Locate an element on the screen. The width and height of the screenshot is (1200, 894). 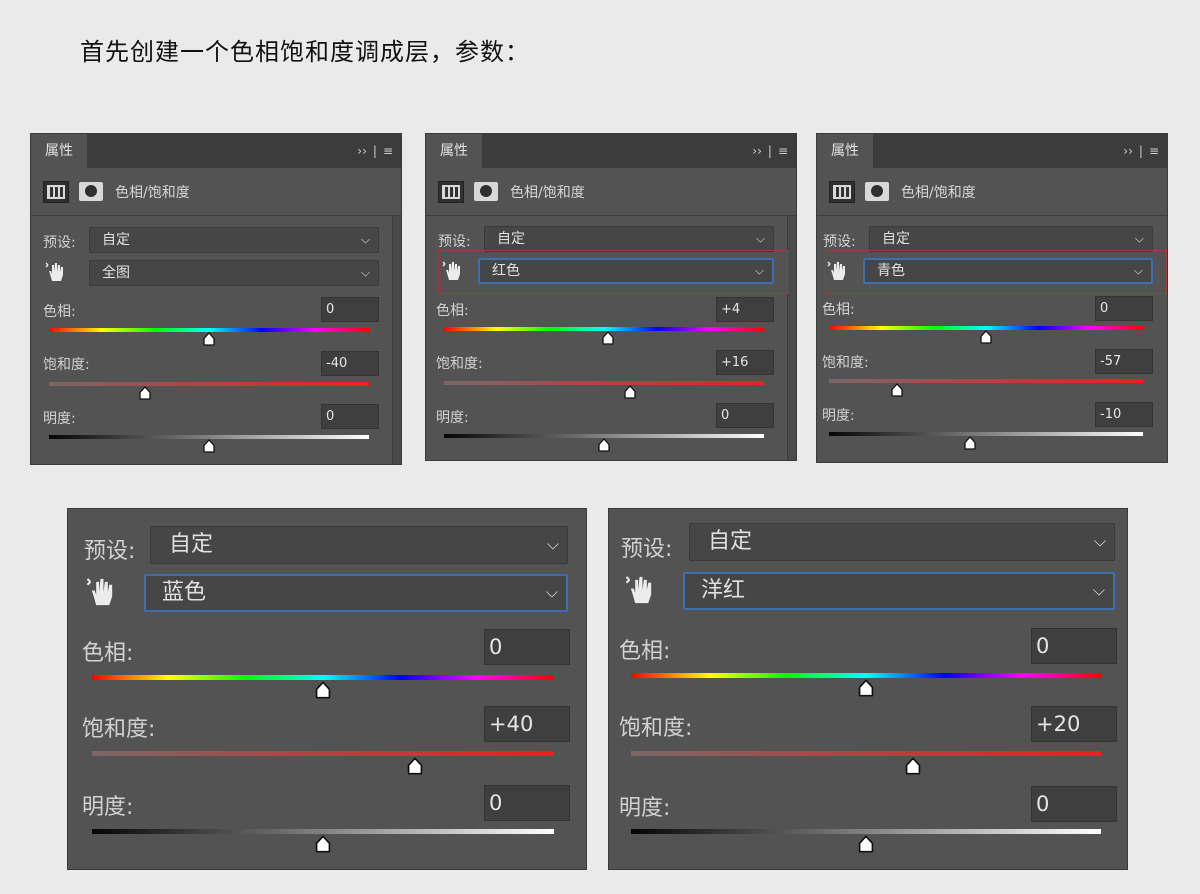
channel-value: 青色 is located at coordinates (891, 271).